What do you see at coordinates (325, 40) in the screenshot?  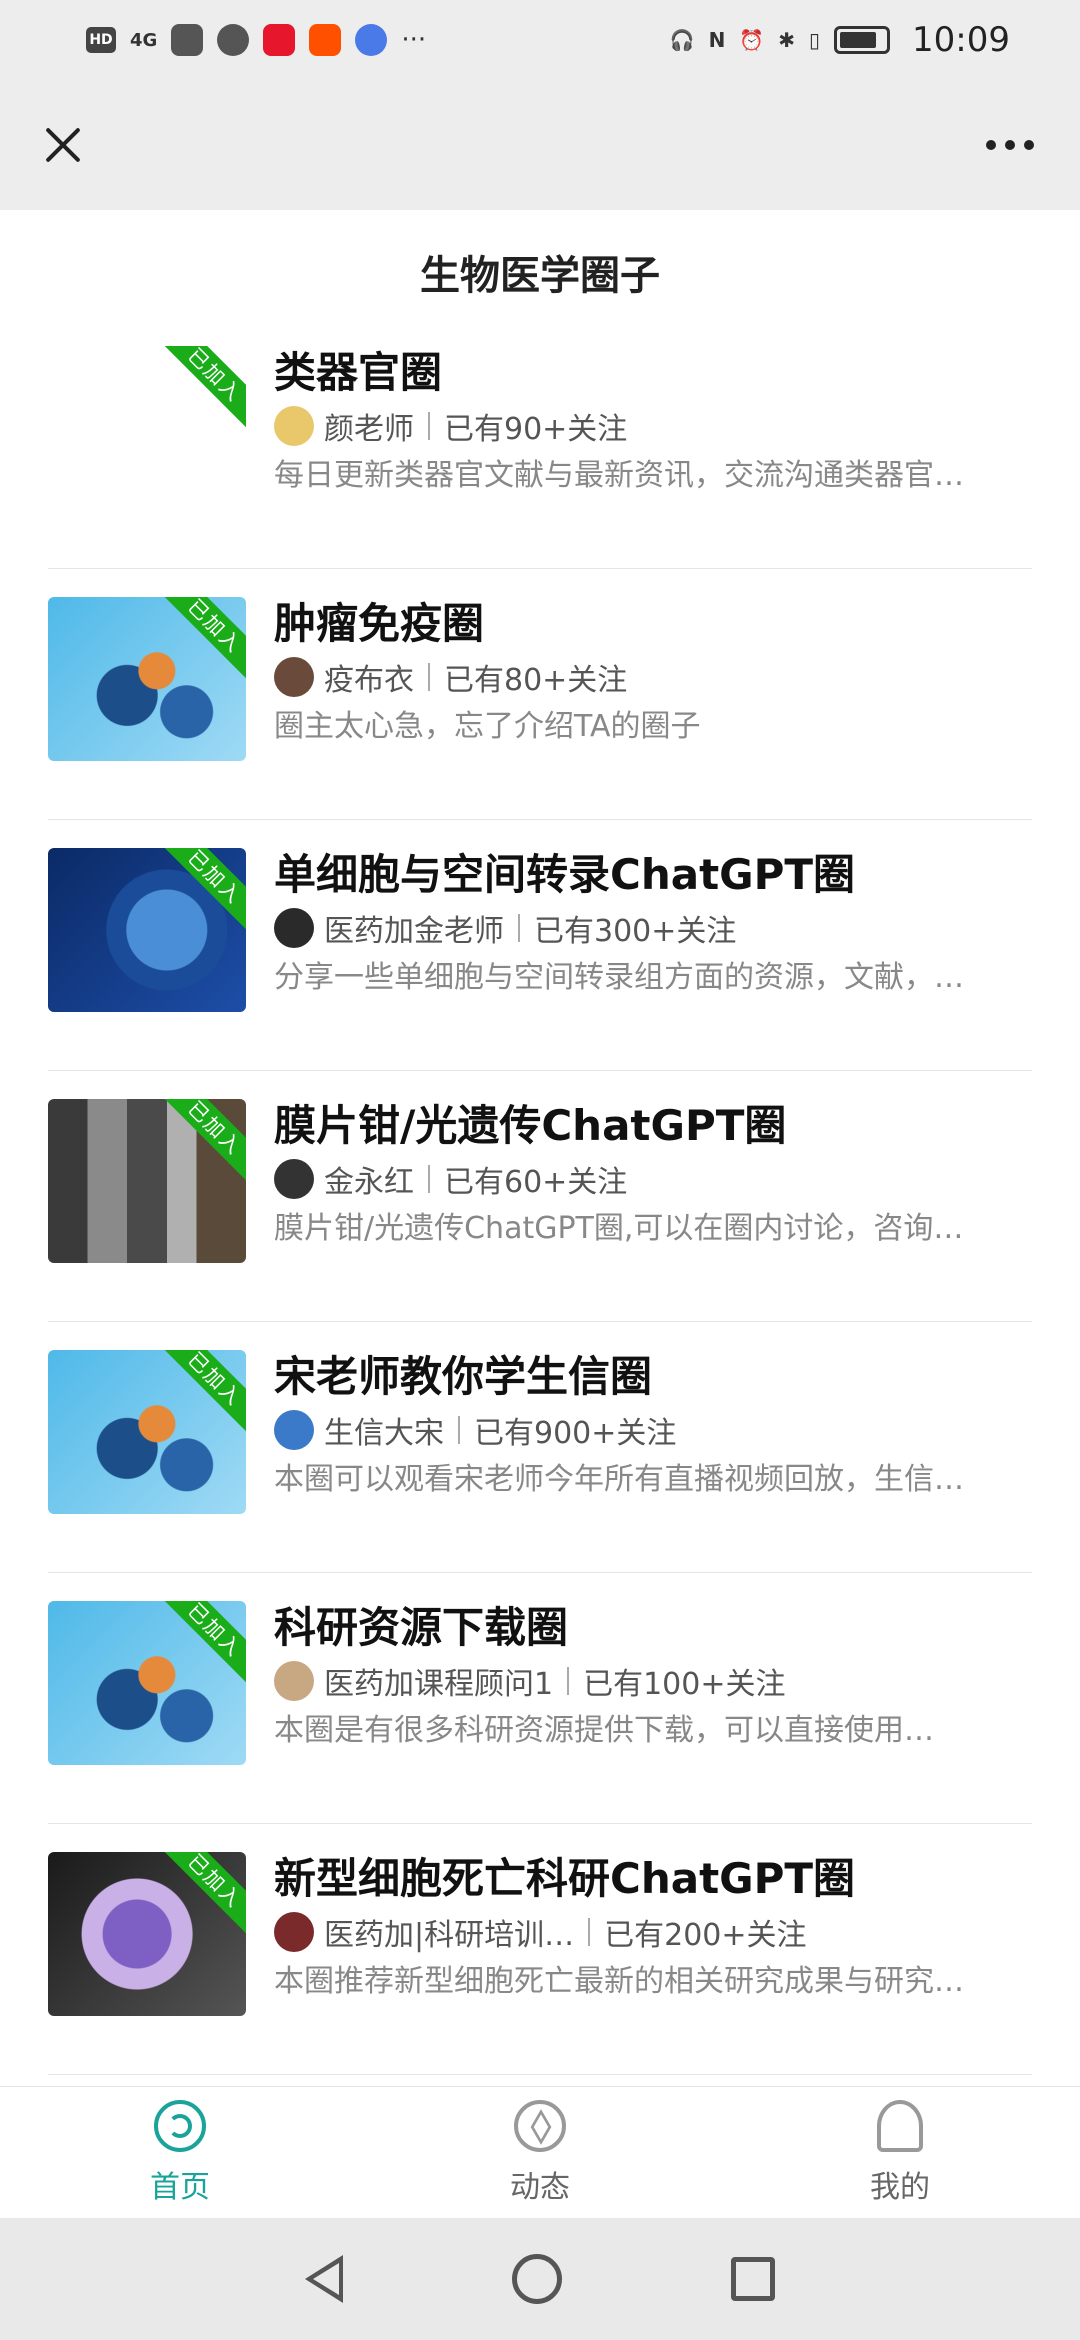 I see `taobao-icon` at bounding box center [325, 40].